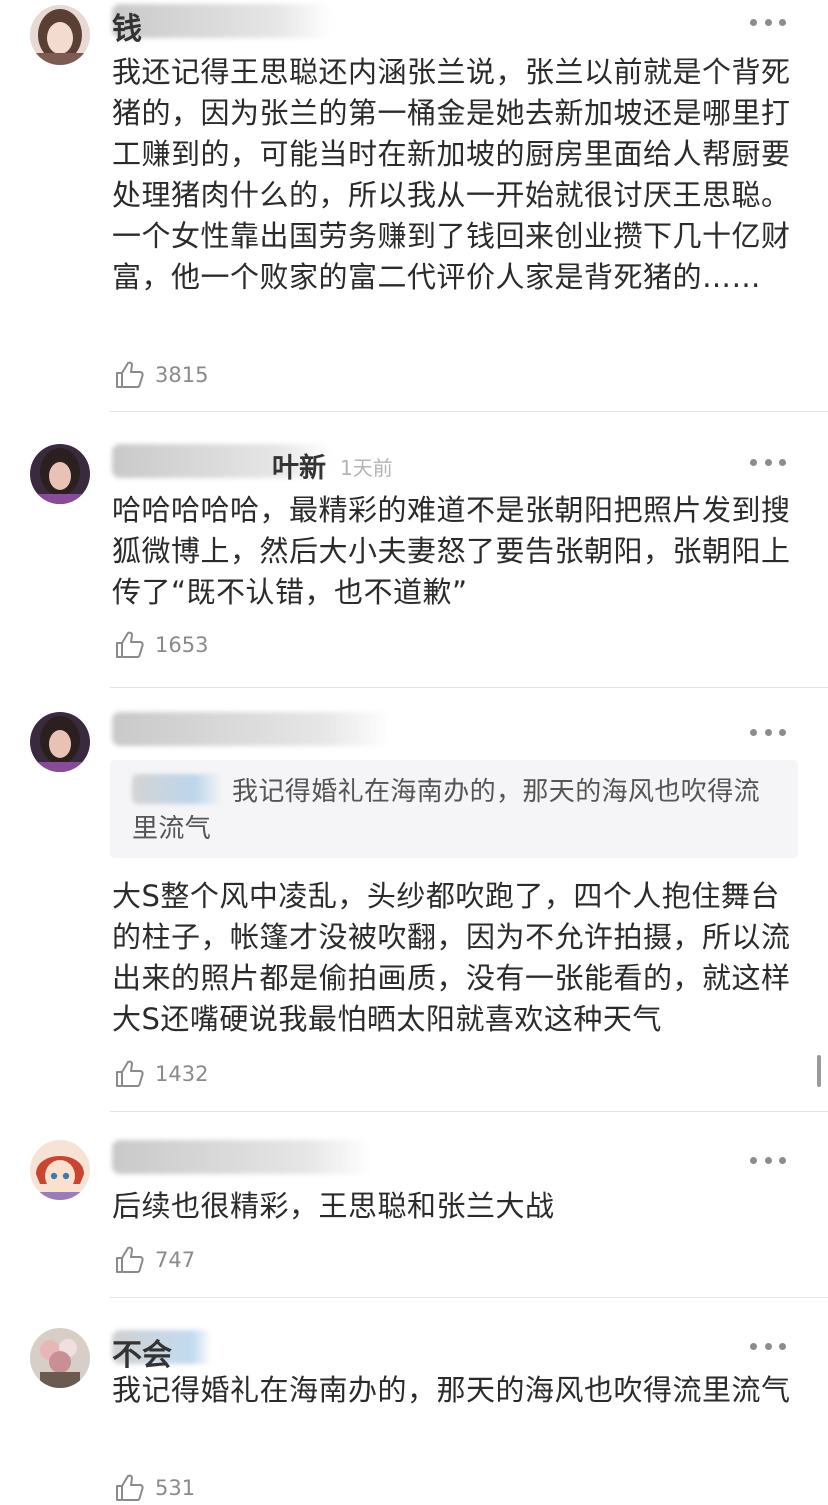  Describe the element at coordinates (182, 1074) in the screenshot. I see `like-count: 1432` at that location.